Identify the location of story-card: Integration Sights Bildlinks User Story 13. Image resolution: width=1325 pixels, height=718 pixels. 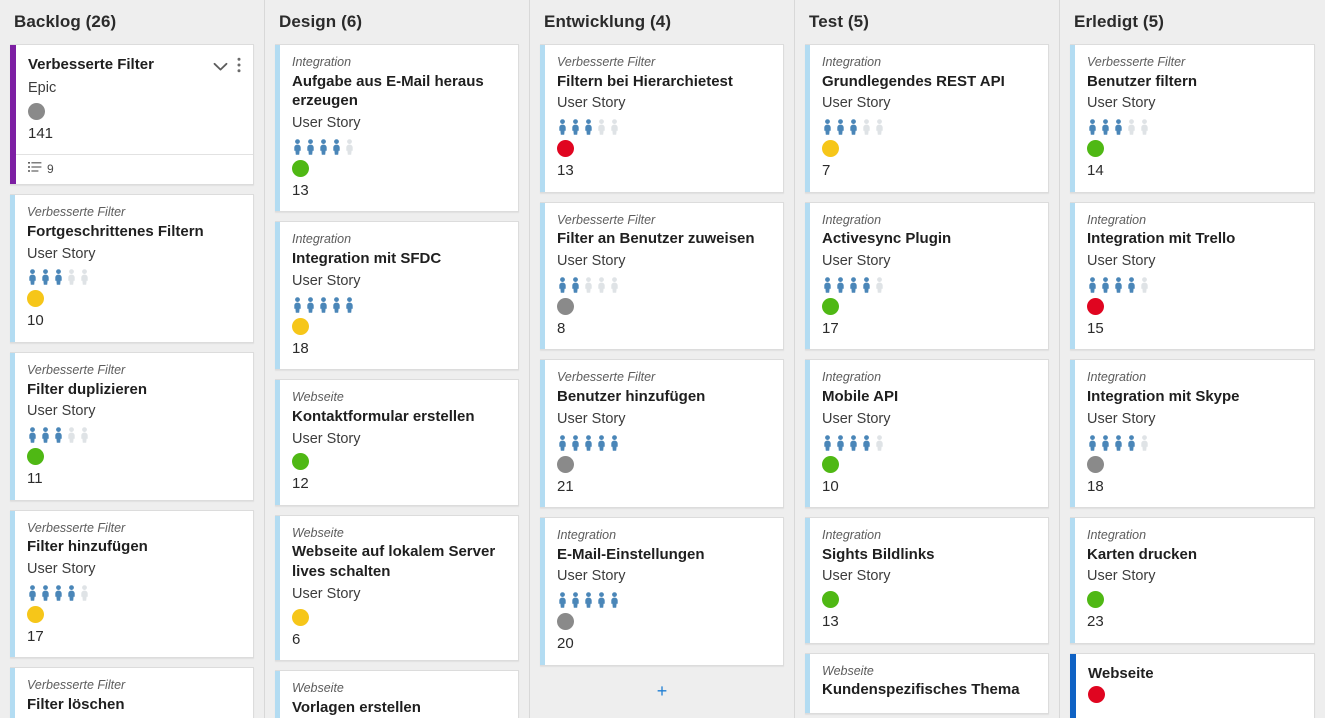
(927, 580).